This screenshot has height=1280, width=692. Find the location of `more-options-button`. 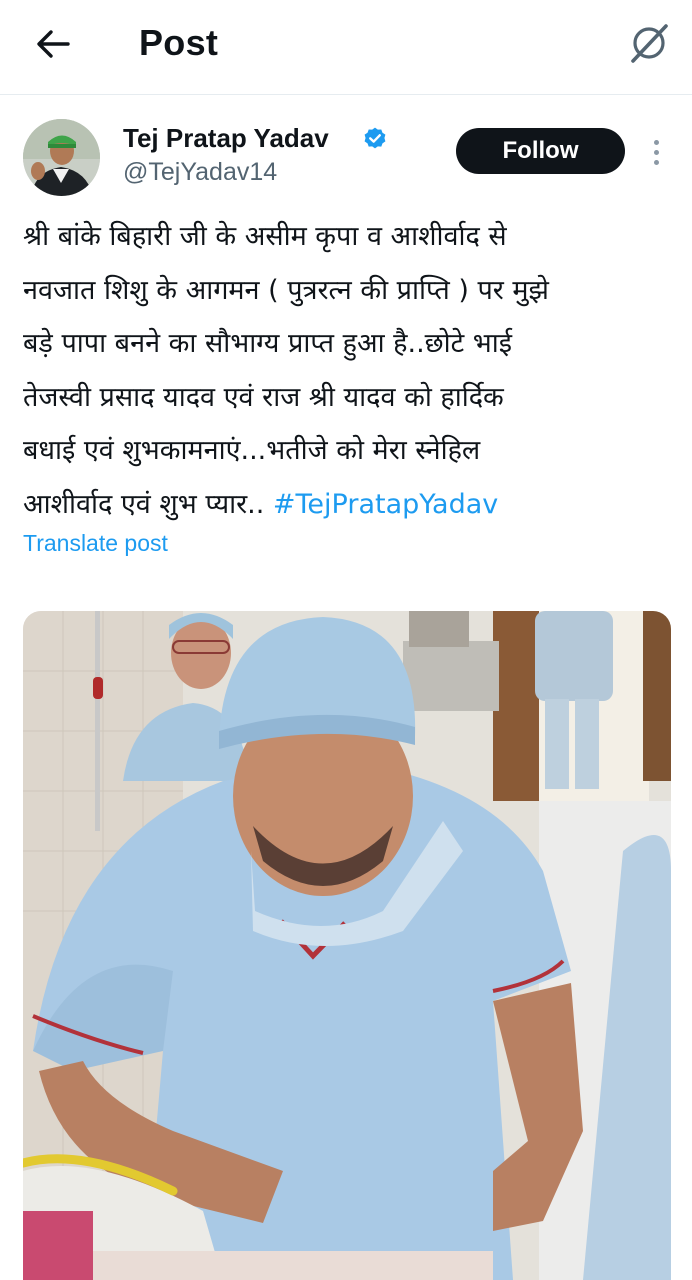

more-options-button is located at coordinates (656, 152).